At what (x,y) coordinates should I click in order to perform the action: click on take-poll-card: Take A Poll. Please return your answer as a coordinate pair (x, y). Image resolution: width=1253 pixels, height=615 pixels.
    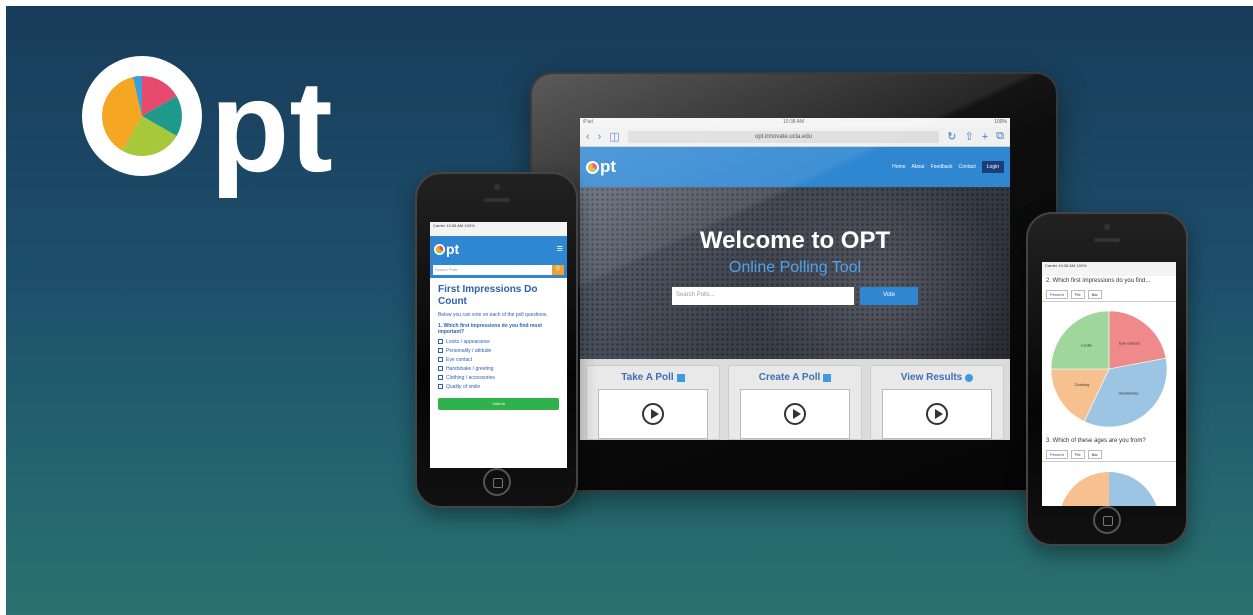
    Looking at the image, I should click on (653, 402).